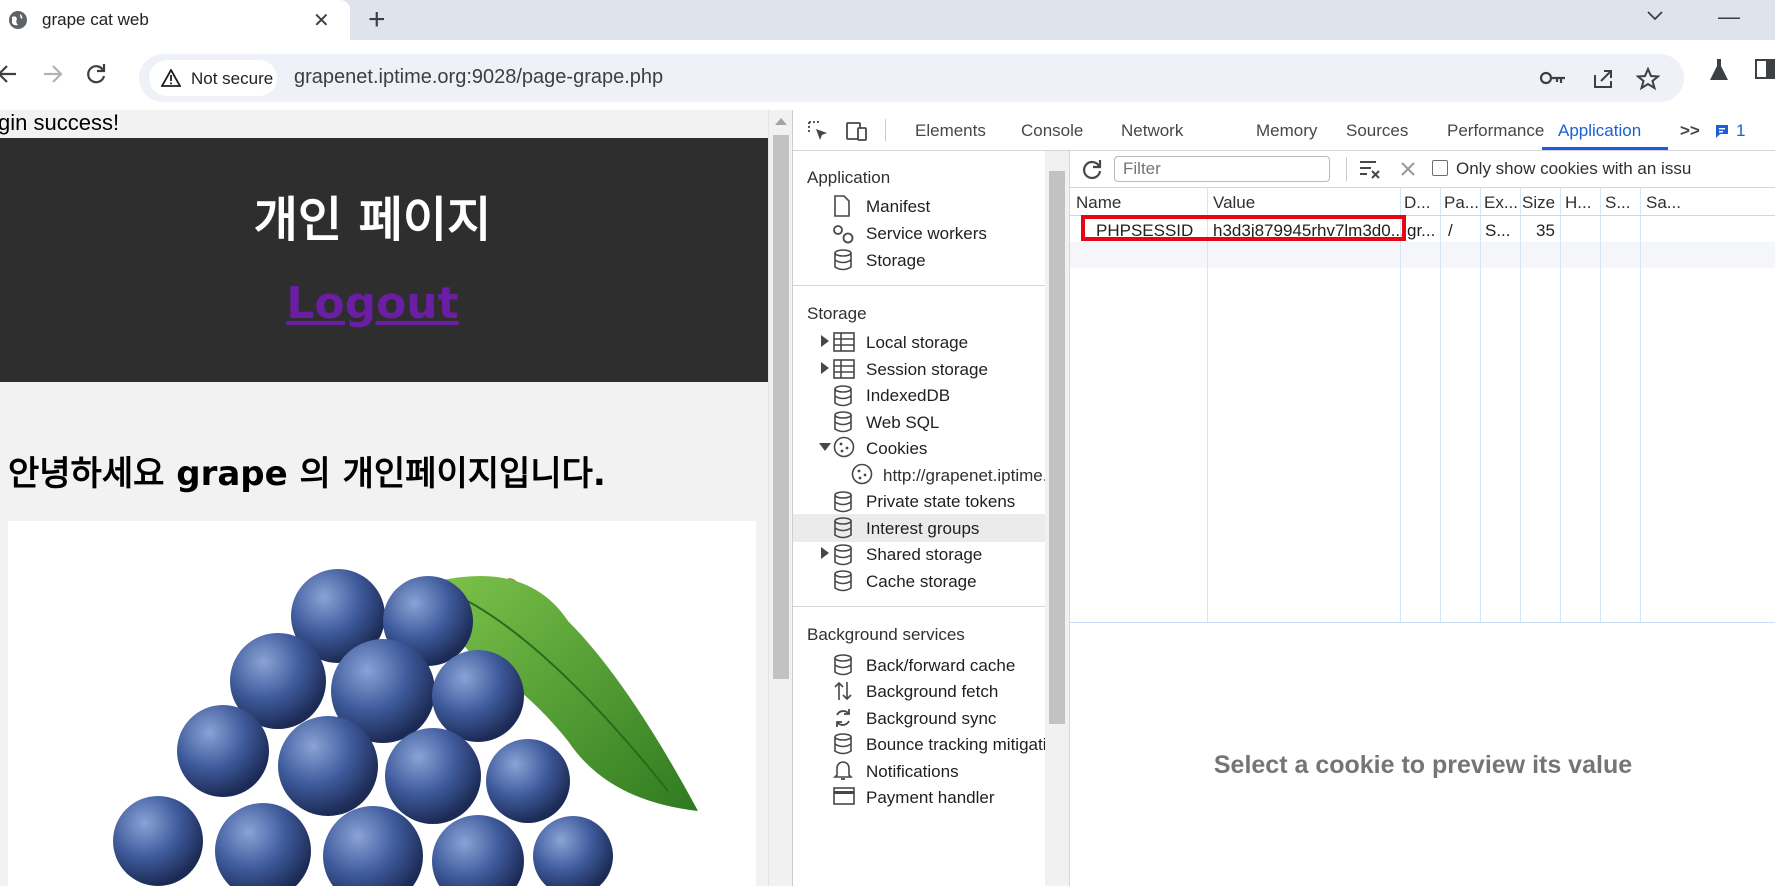 This screenshot has width=1775, height=886. Describe the element at coordinates (1603, 79) in the screenshot. I see `share-icon` at that location.